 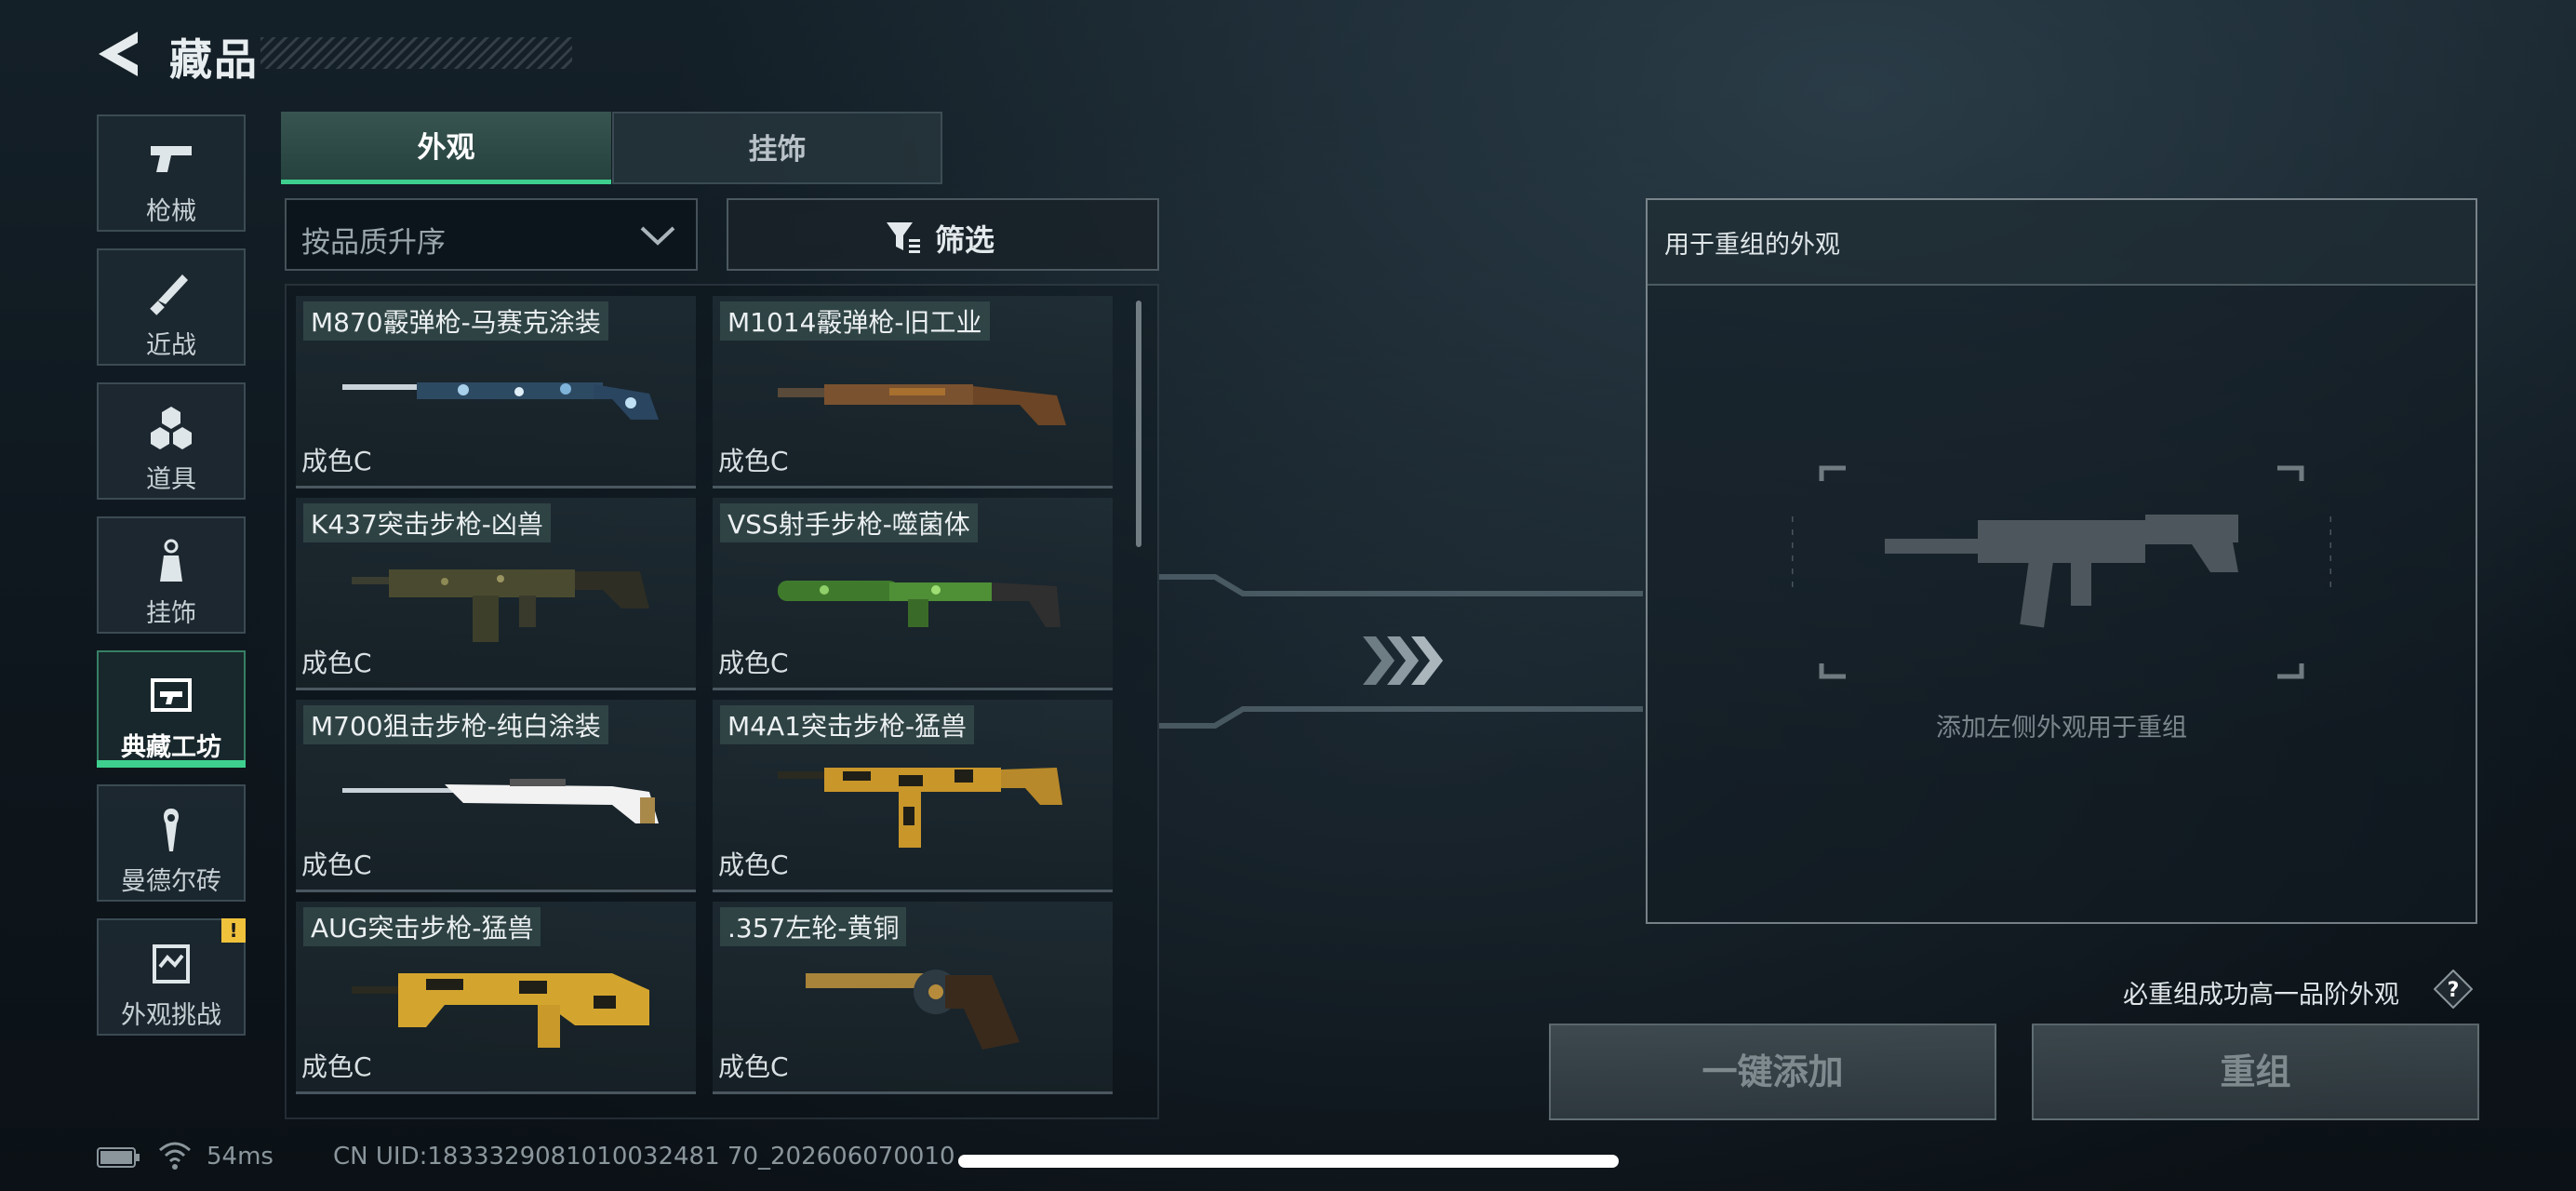 I want to click on nav-item-challenge: 外观挑战 !, so click(x=171, y=977).